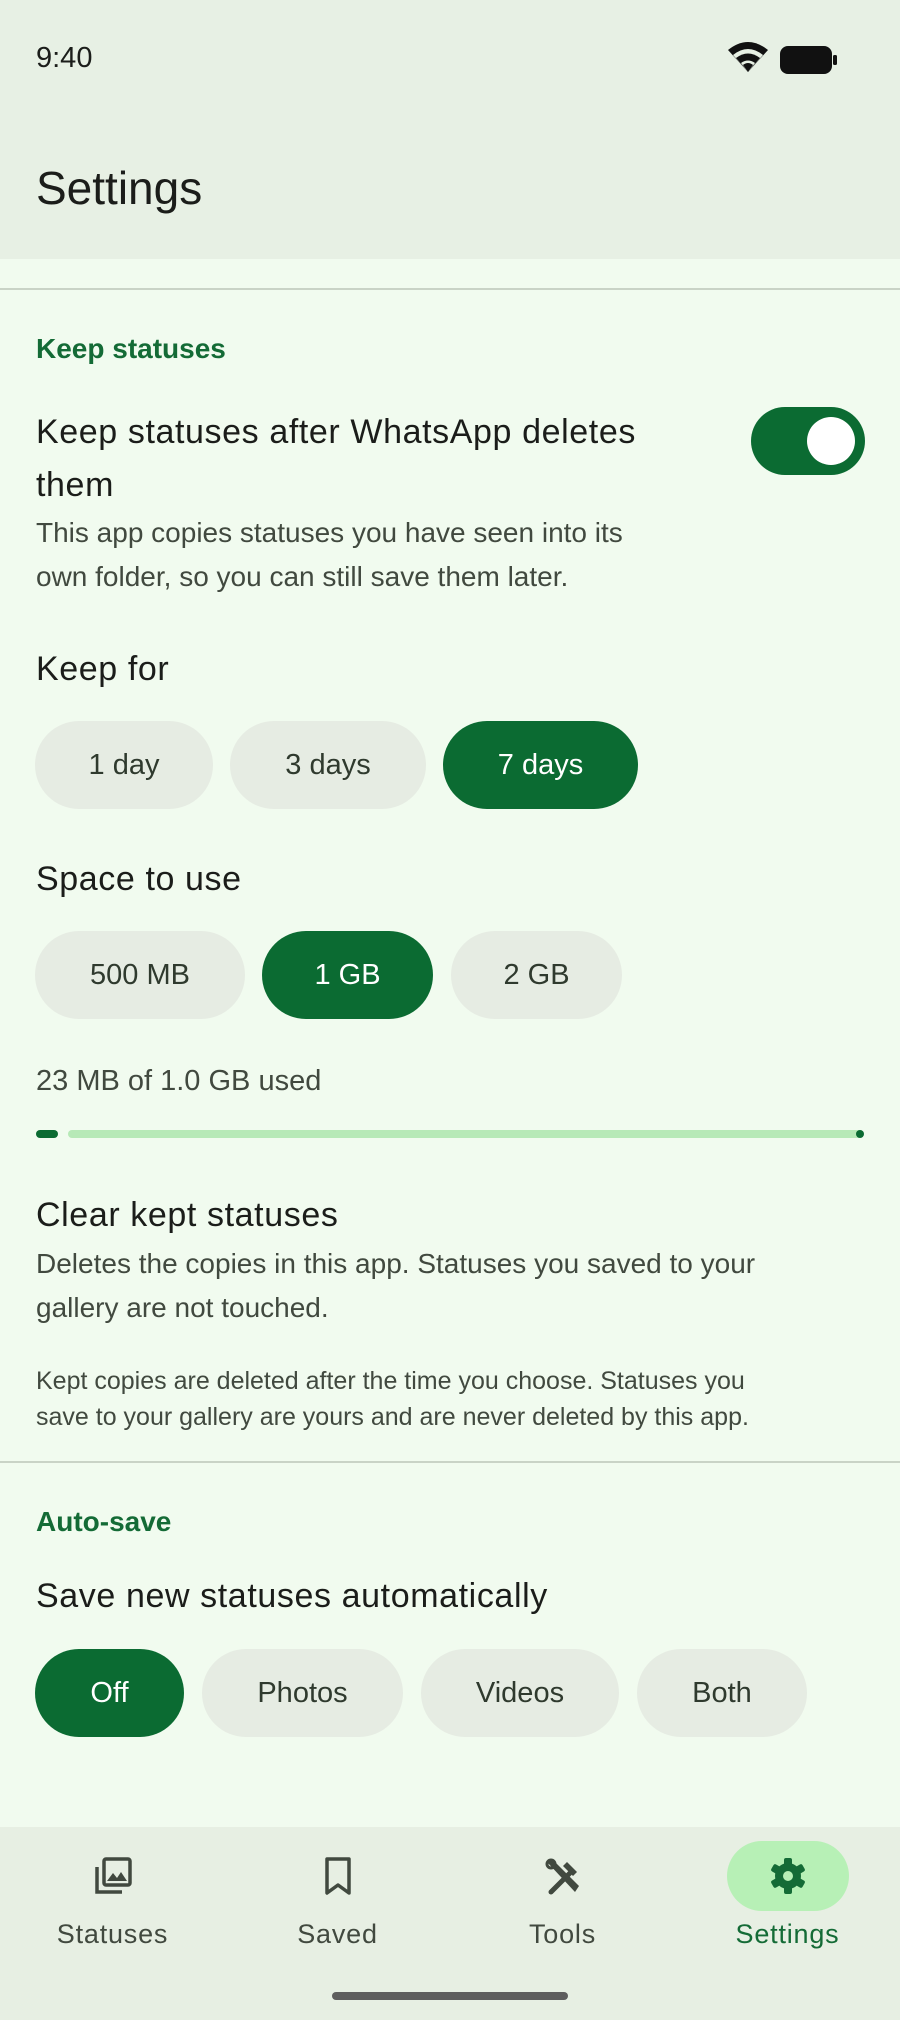 This screenshot has width=900, height=2020. I want to click on bottom-navigation: Statuses Saved Tools Settings, so click(450, 1923).